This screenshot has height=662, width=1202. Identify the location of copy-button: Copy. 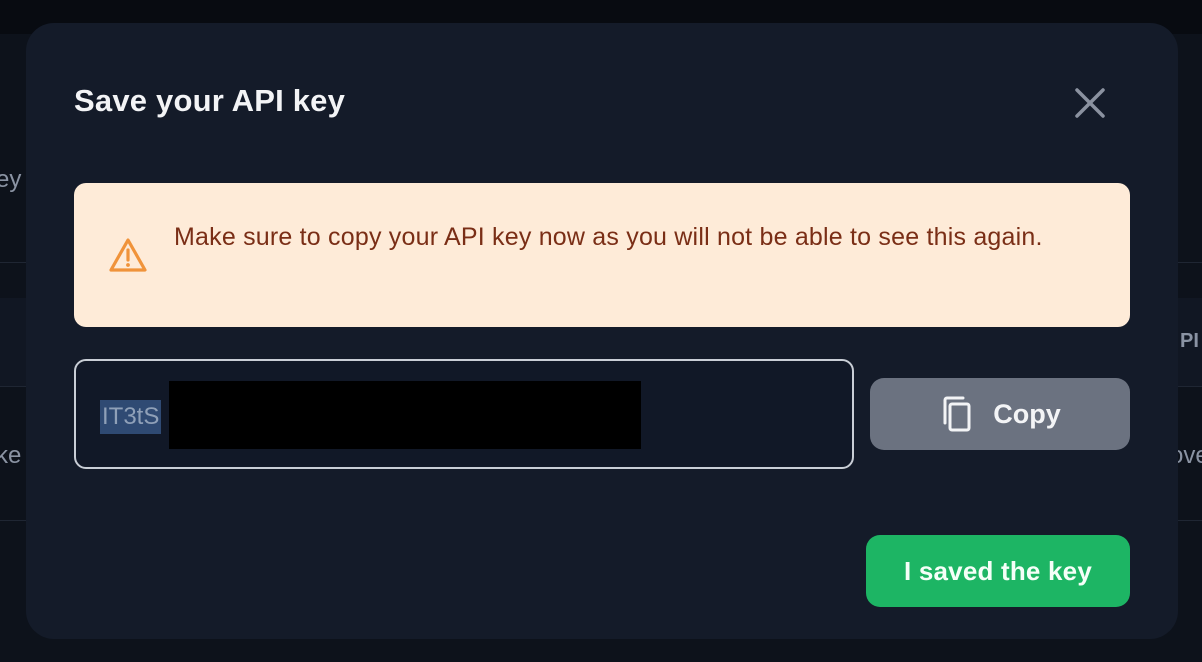
(1000, 414).